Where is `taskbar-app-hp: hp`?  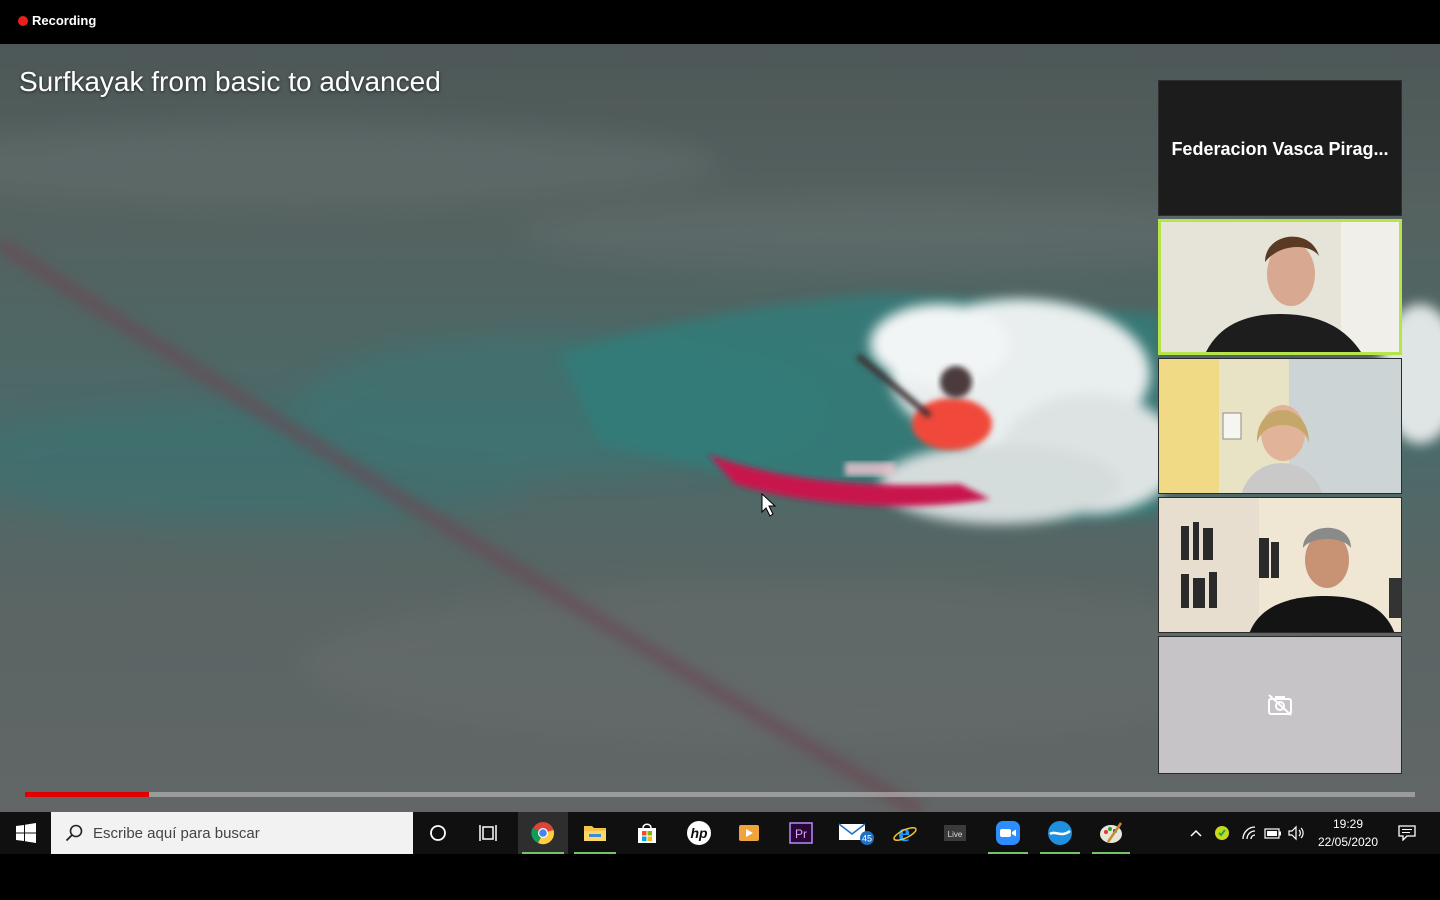
taskbar-app-hp: hp is located at coordinates (699, 833).